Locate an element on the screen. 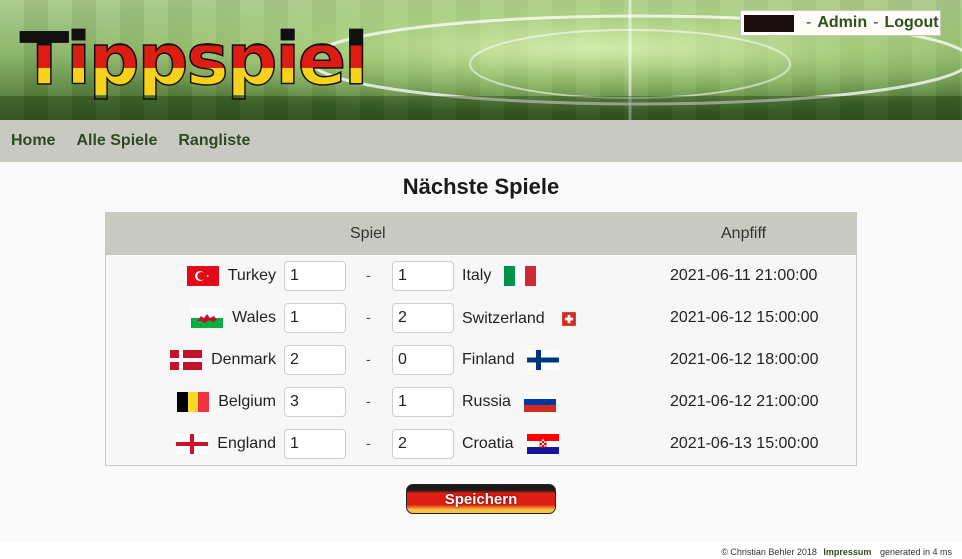  away-team-name: Italy is located at coordinates (477, 275).